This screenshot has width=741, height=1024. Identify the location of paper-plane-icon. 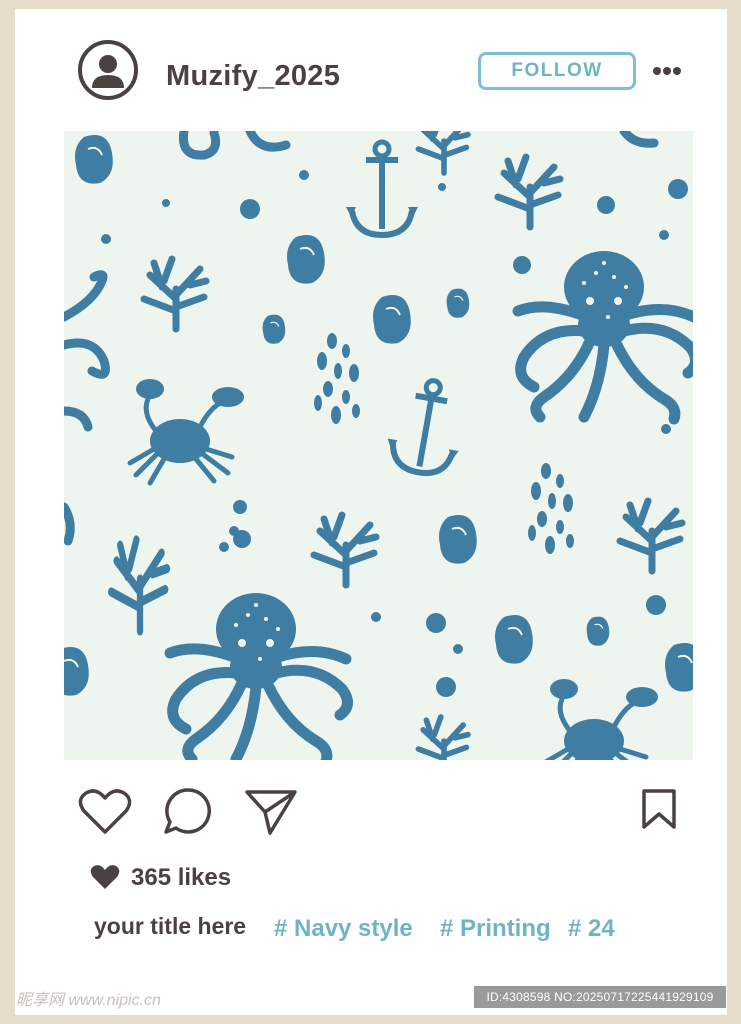
(271, 812).